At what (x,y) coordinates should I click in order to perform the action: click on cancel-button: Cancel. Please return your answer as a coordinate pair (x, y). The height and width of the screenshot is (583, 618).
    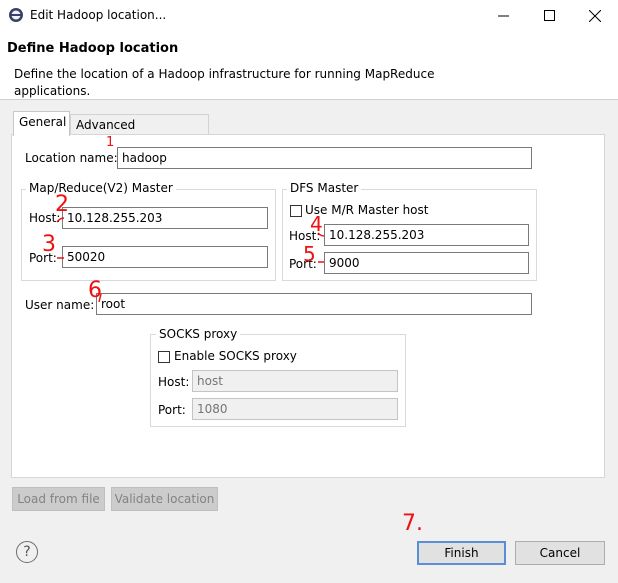
    Looking at the image, I should click on (560, 553).